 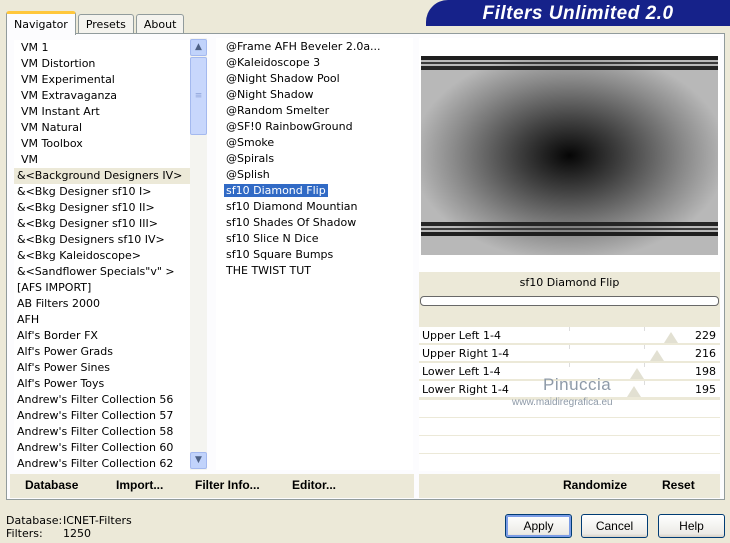 What do you see at coordinates (314, 143) in the screenshot?
I see `filter-item: @Smoke` at bounding box center [314, 143].